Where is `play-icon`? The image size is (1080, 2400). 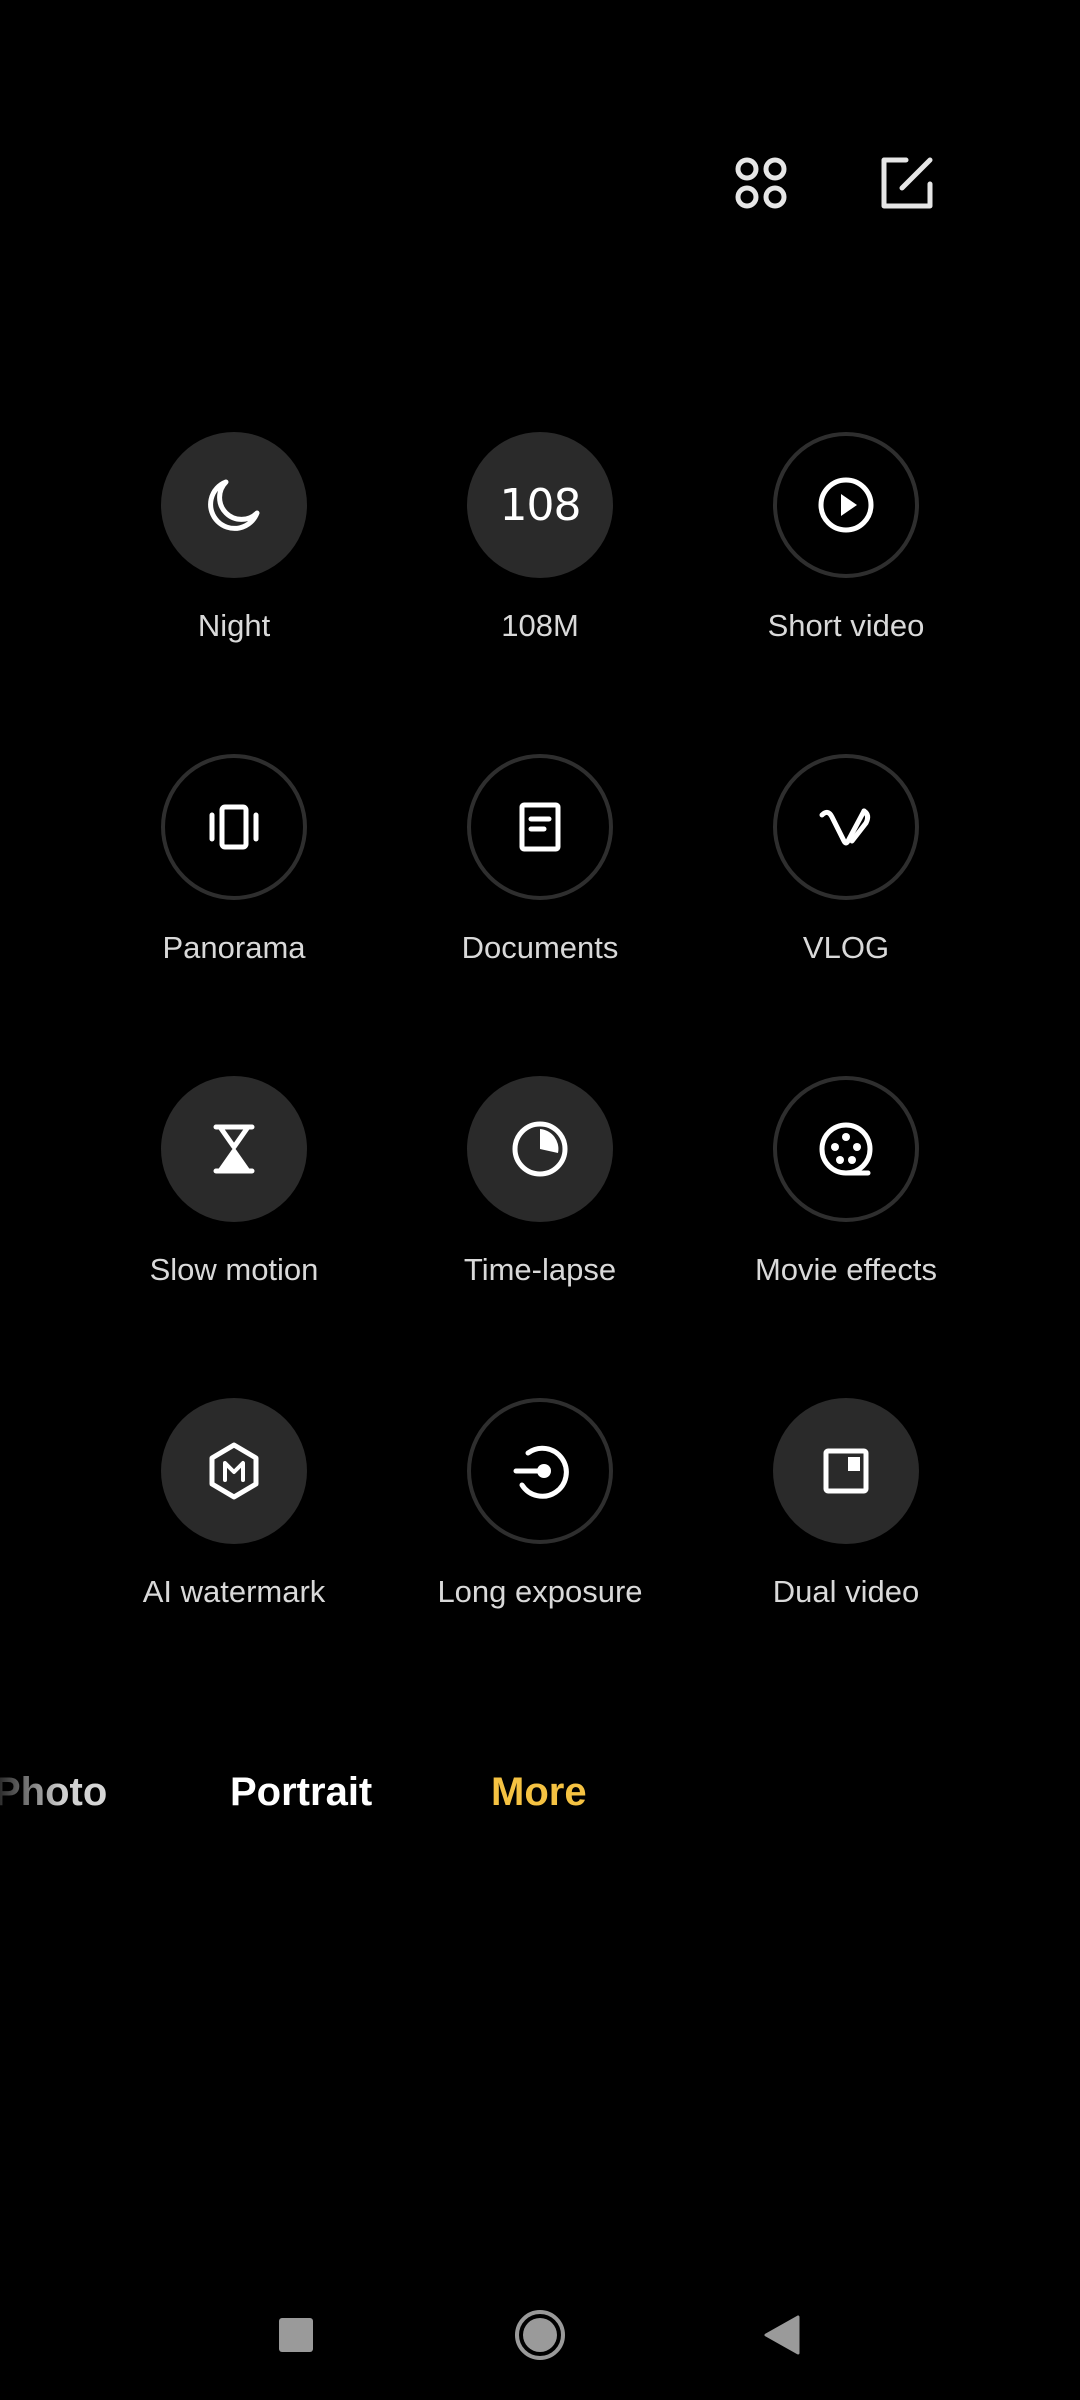 play-icon is located at coordinates (846, 505).